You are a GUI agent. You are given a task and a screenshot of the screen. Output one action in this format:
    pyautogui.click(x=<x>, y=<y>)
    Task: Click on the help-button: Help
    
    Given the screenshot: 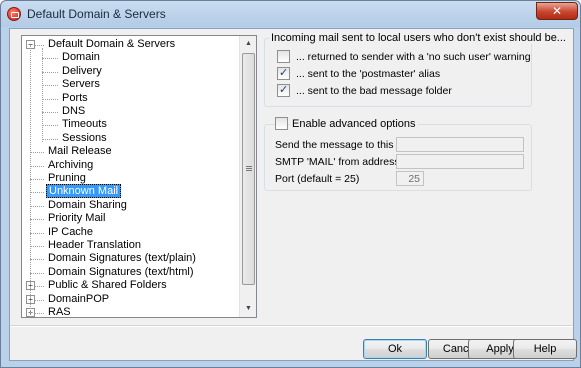 What is the action you would take?
    pyautogui.click(x=545, y=349)
    